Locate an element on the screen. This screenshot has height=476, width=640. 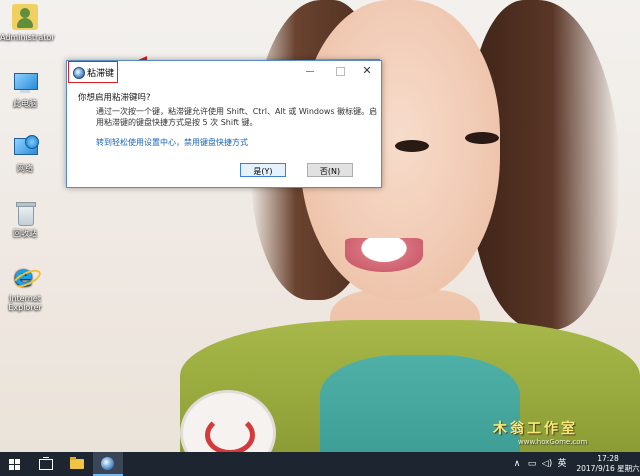
ease-of-access-icon is located at coordinates (107, 463).